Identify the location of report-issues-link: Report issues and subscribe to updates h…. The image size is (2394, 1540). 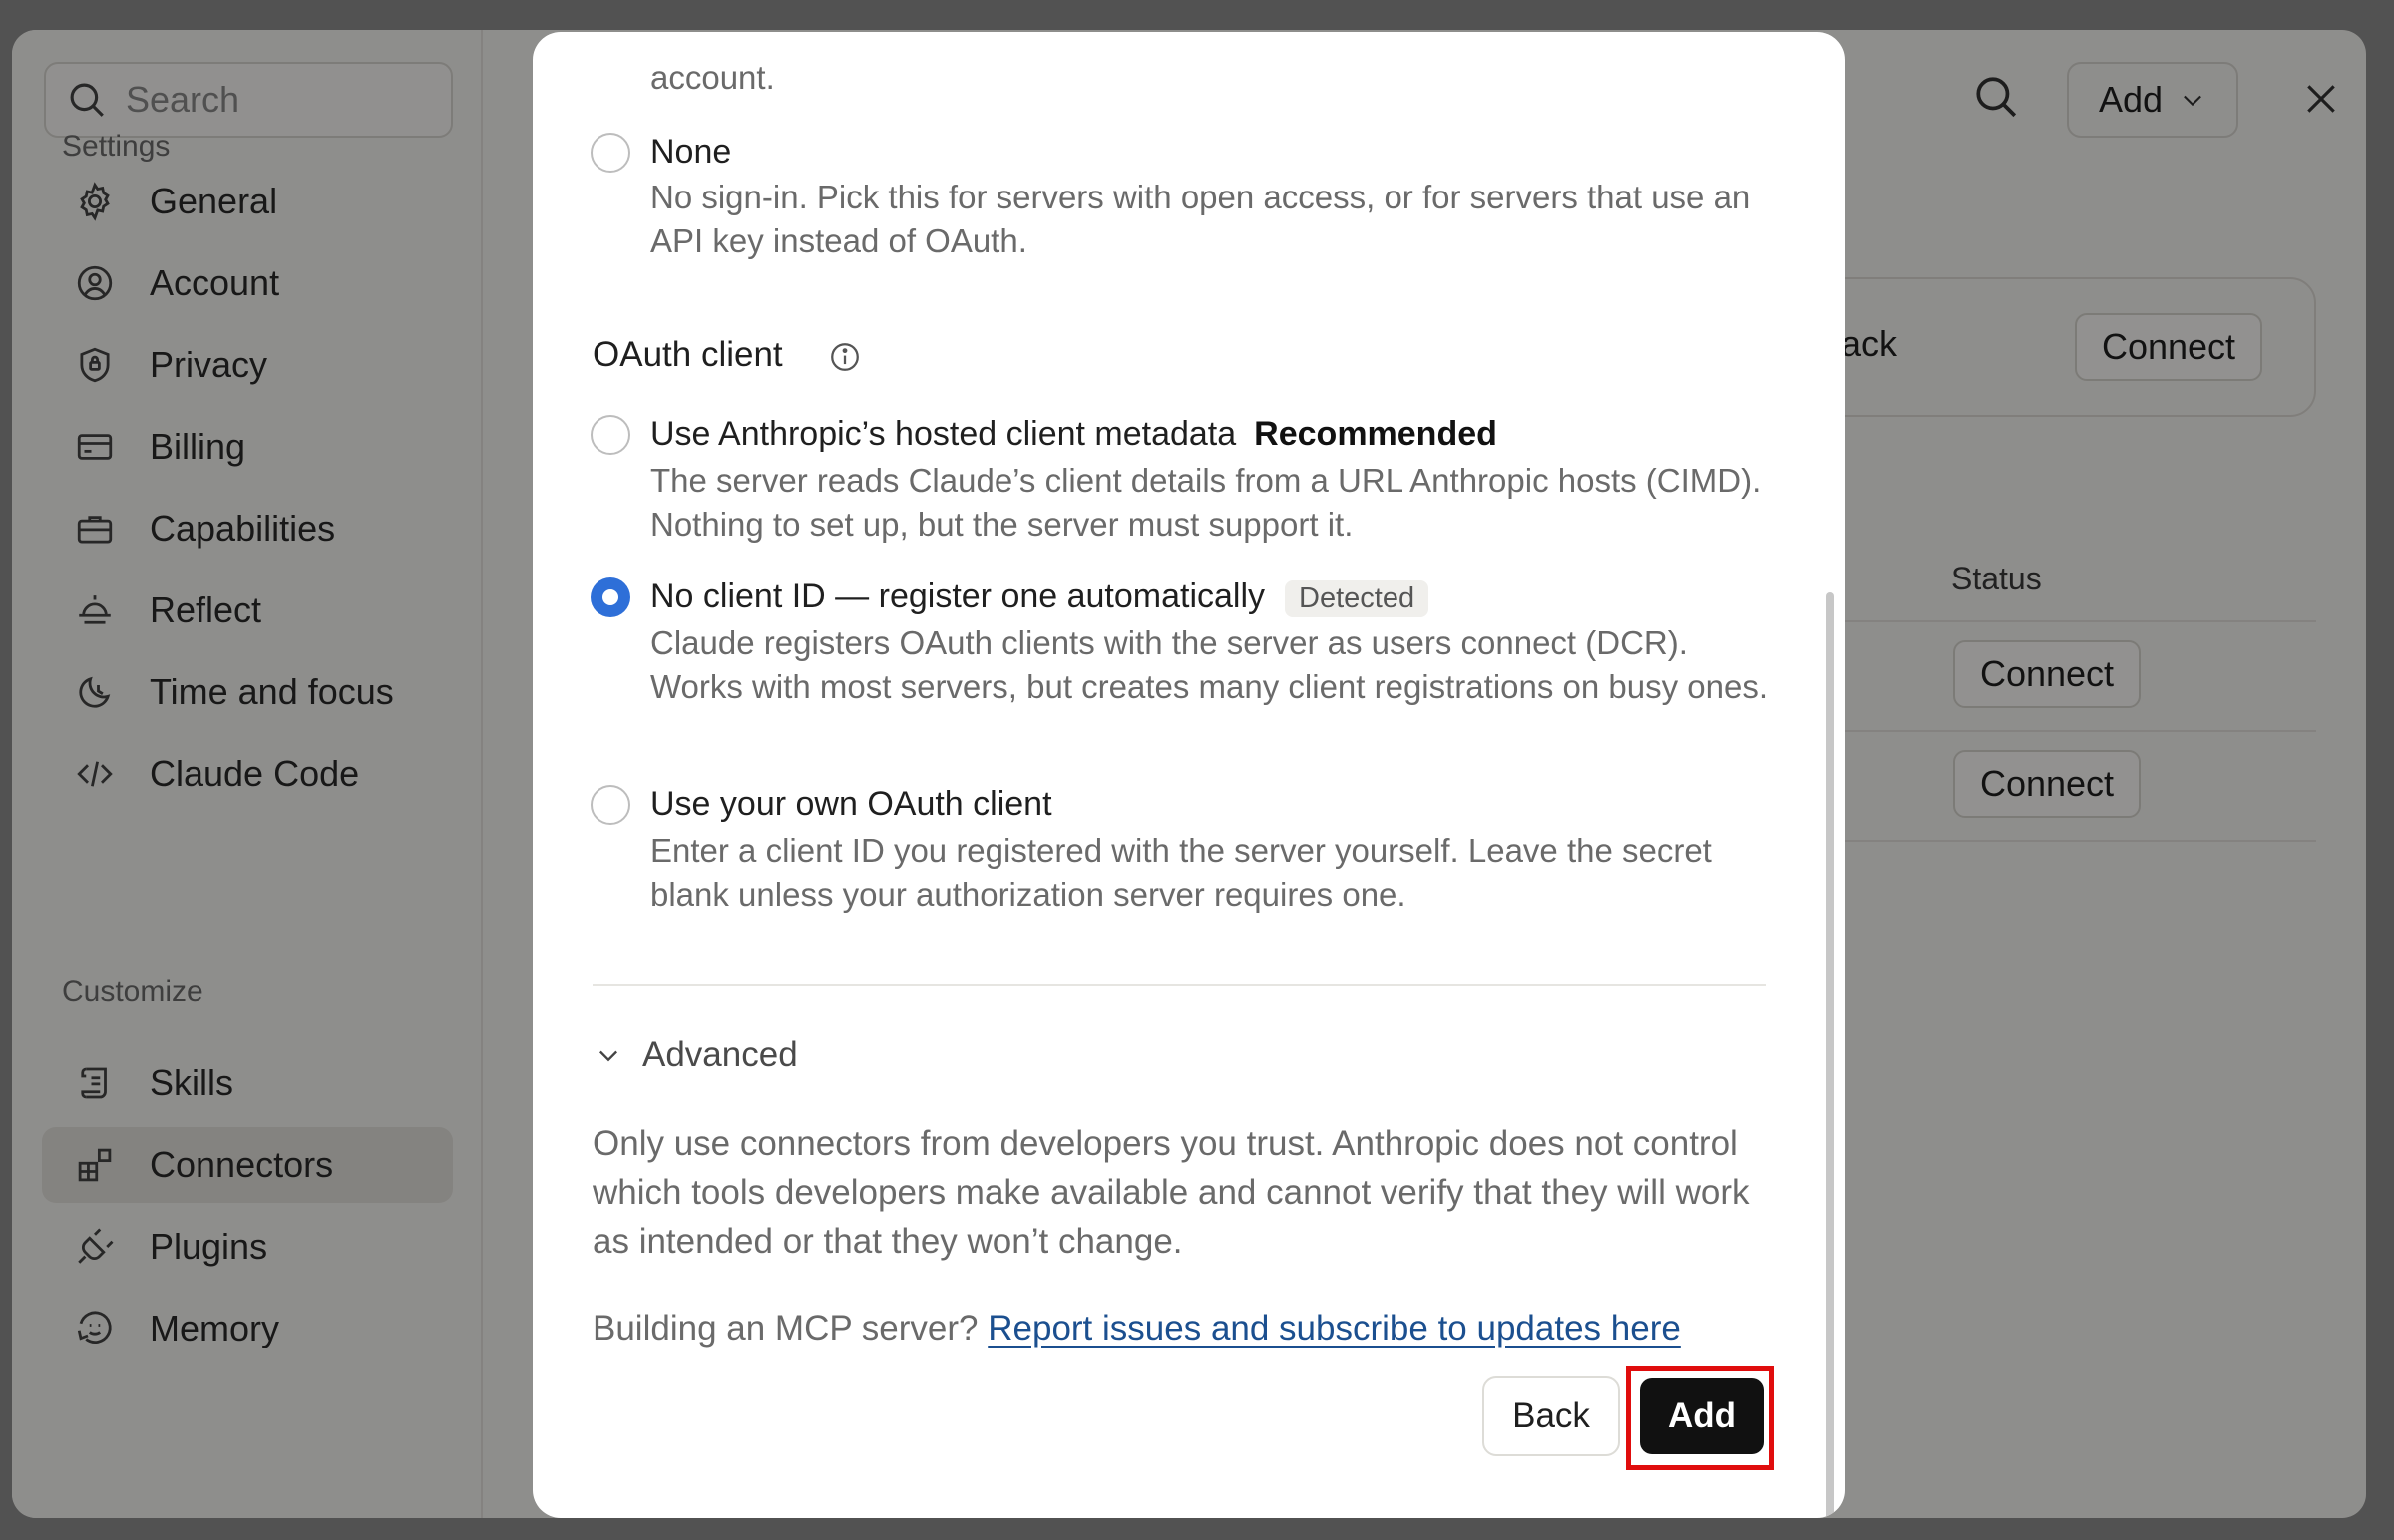
(1334, 1328).